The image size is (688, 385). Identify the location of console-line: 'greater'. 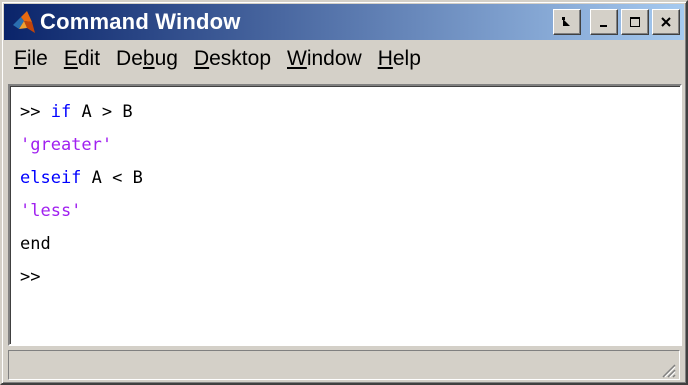
(66, 145).